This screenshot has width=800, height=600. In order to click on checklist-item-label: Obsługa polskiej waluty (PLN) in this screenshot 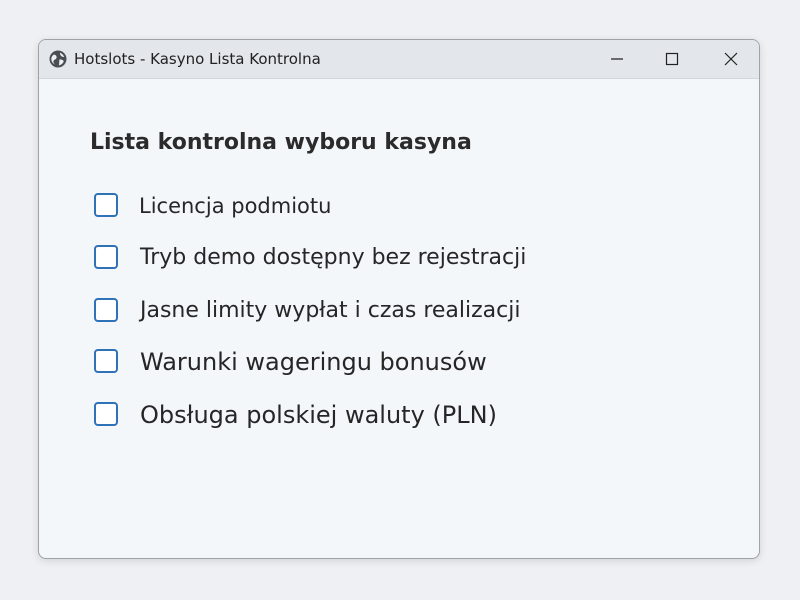, I will do `click(318, 415)`.